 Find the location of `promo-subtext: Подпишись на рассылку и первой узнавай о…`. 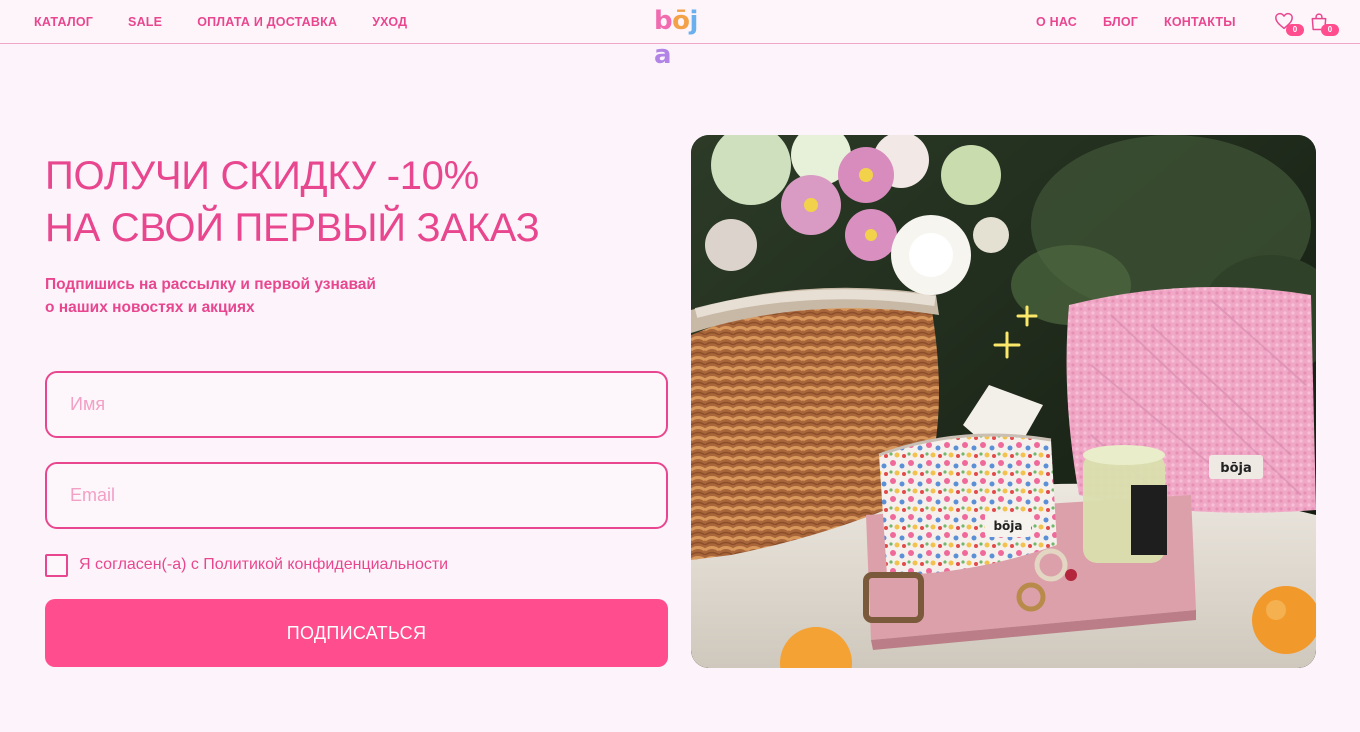

promo-subtext: Подпишись на рассылку и первой узнавай о… is located at coordinates (255, 296).